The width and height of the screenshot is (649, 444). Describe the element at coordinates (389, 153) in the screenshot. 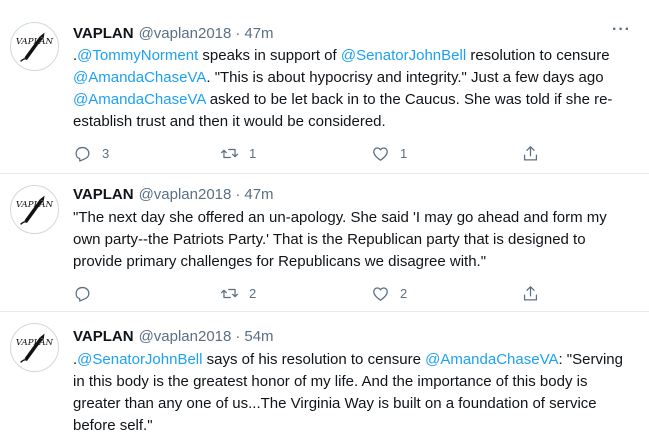

I see `like-button: 1` at that location.